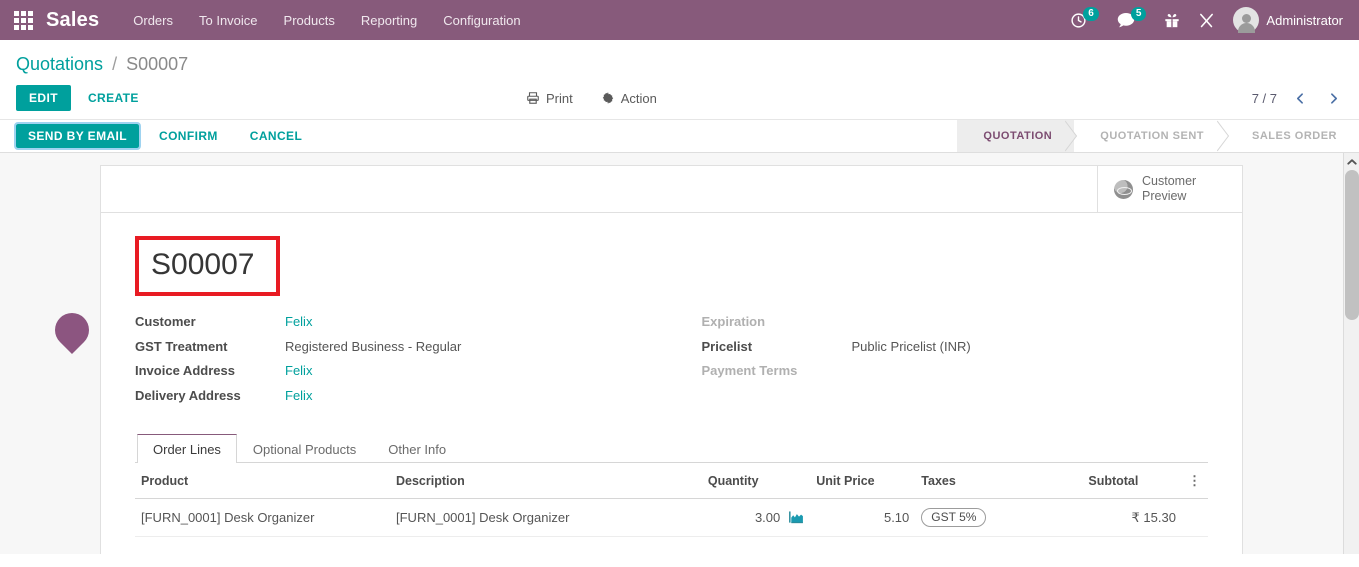 Image resolution: width=1359 pixels, height=567 pixels. What do you see at coordinates (1138, 14) in the screenshot?
I see `messages-count-badge: 5` at bounding box center [1138, 14].